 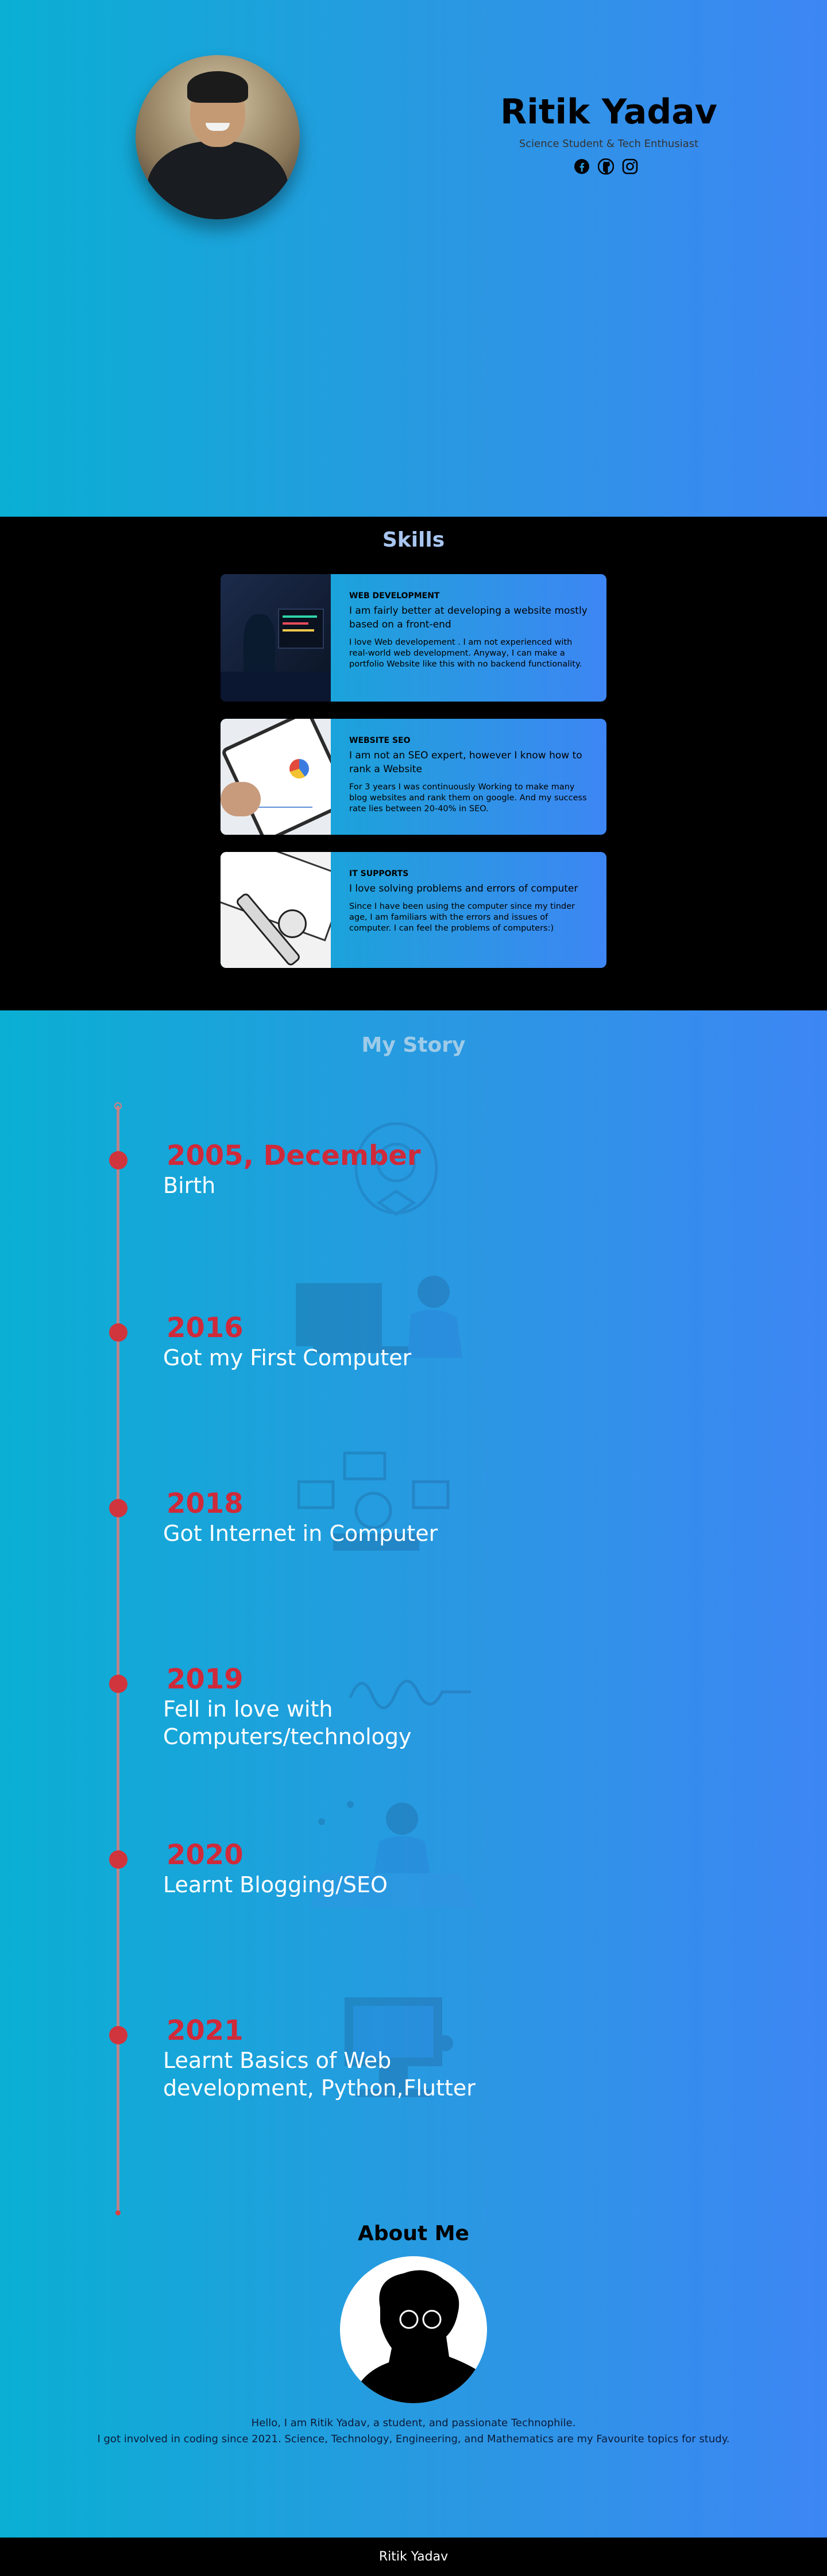 What do you see at coordinates (413, 2233) in the screenshot?
I see `about-title: About Me` at bounding box center [413, 2233].